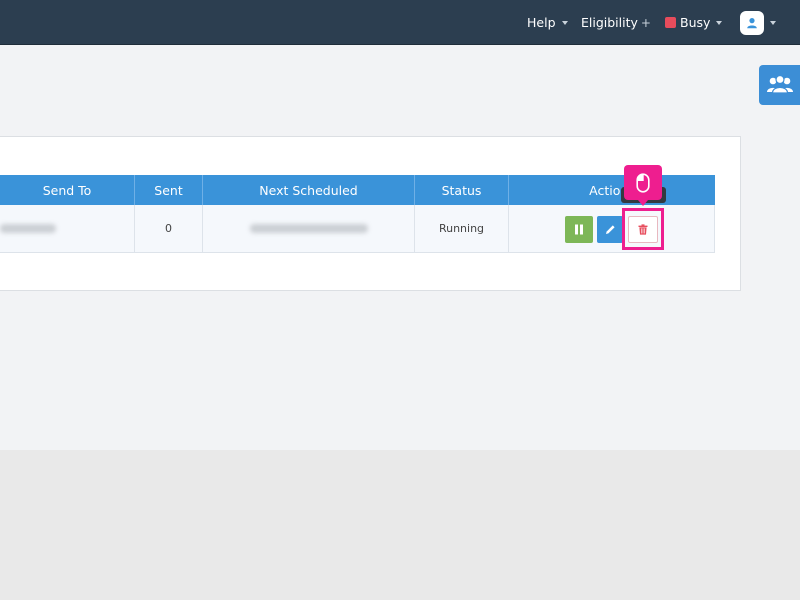 This screenshot has width=800, height=600. What do you see at coordinates (67, 190) in the screenshot?
I see `column-header-send-to: Send To` at bounding box center [67, 190].